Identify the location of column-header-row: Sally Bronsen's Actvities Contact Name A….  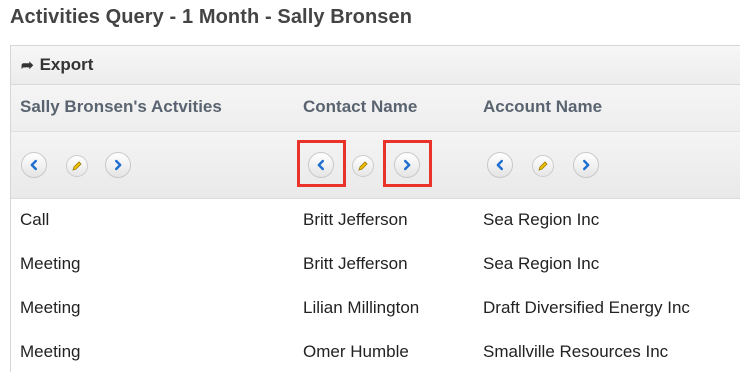
(375, 108).